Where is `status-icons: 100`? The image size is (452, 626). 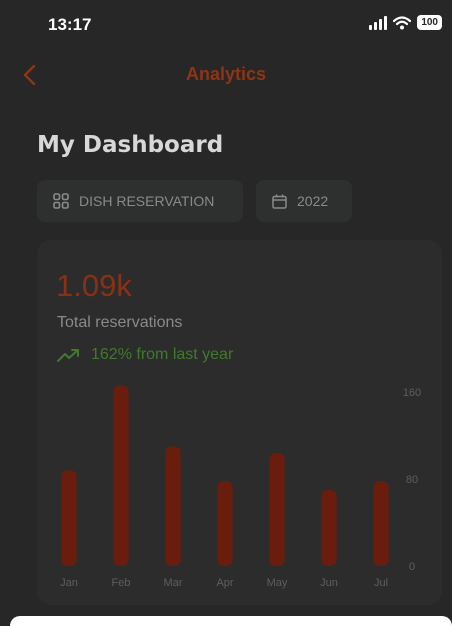
status-icons: 100 is located at coordinates (405, 22).